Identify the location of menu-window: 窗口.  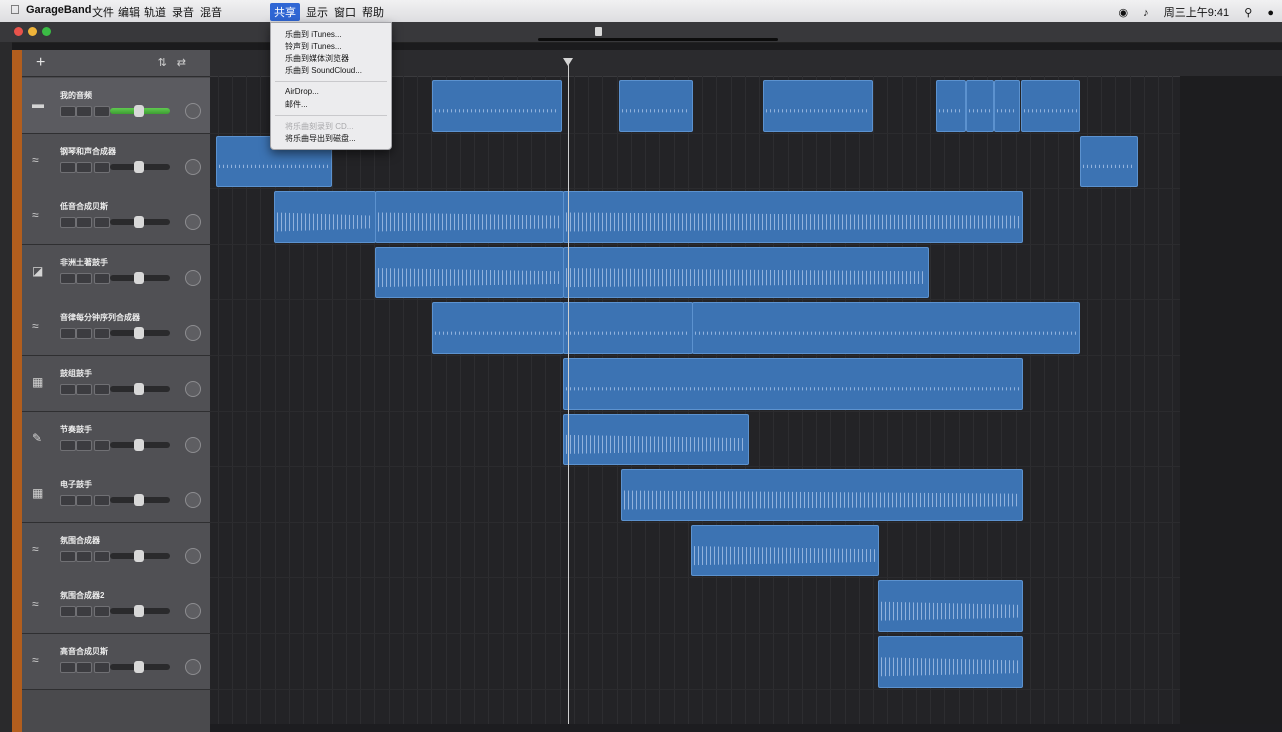
(345, 12).